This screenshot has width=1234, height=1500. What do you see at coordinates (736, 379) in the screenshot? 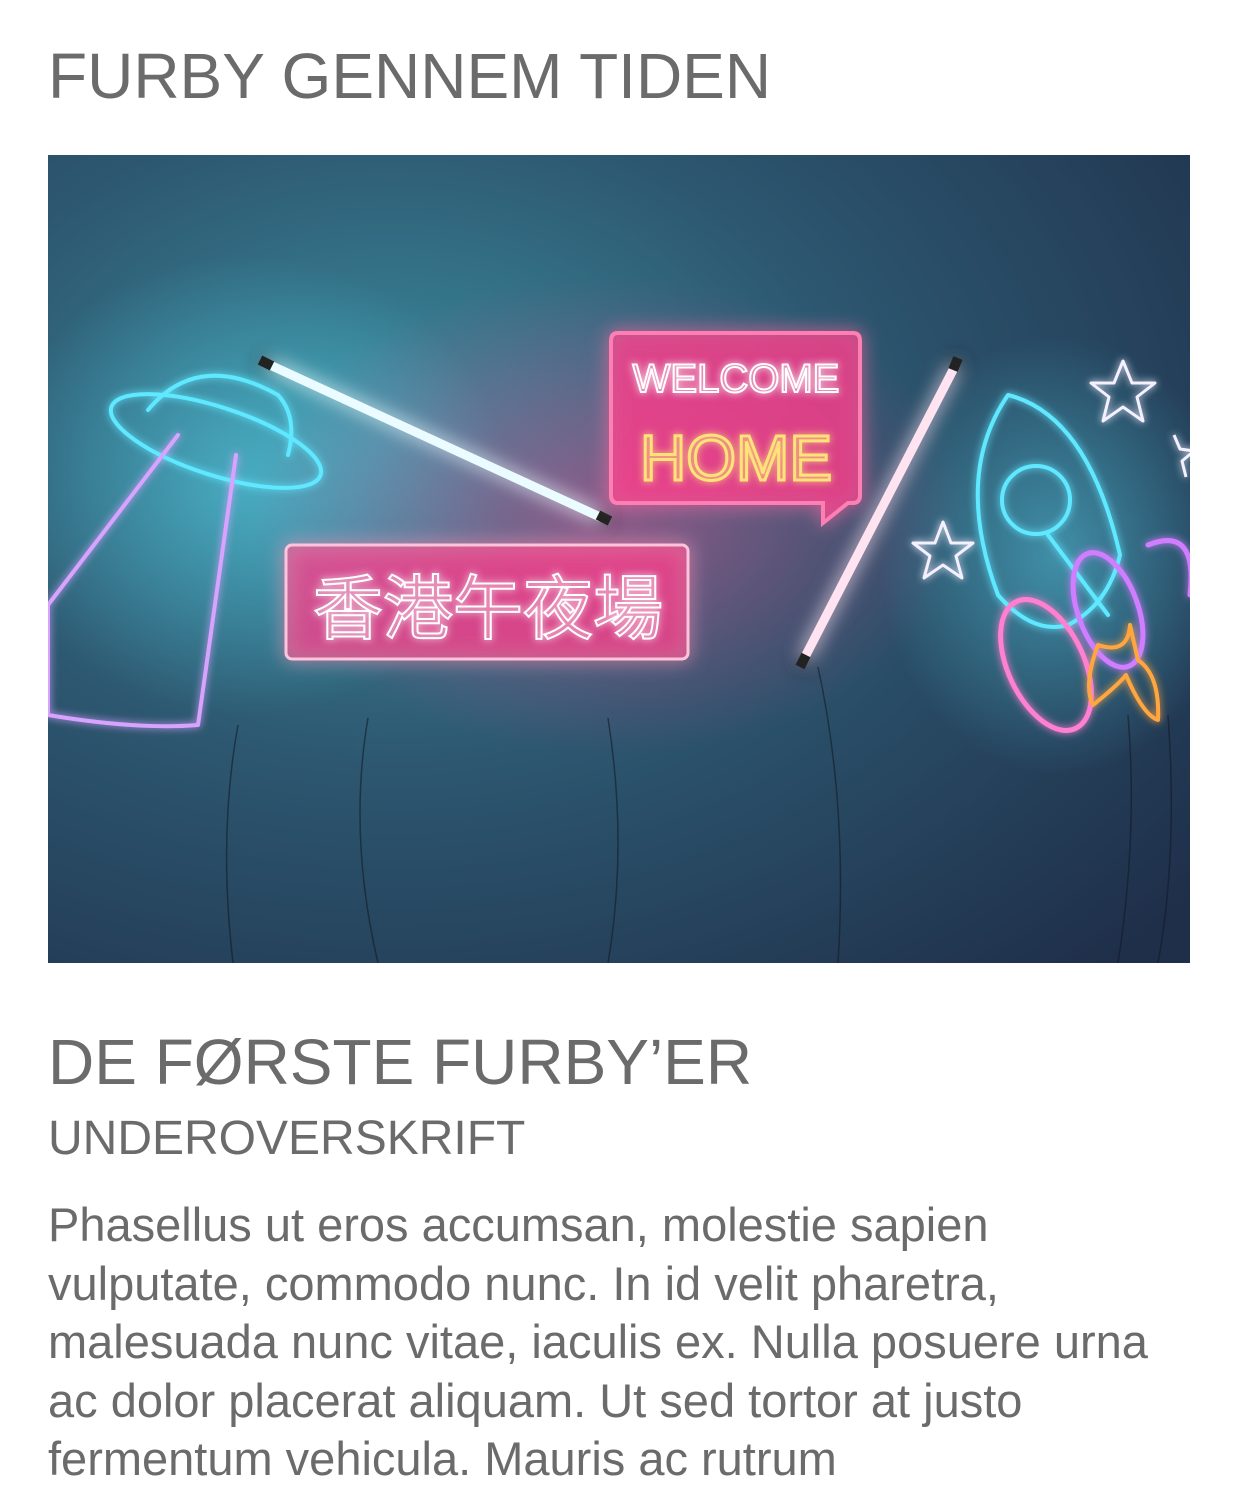
I see `sign-welcome-text: WELCOME` at bounding box center [736, 379].